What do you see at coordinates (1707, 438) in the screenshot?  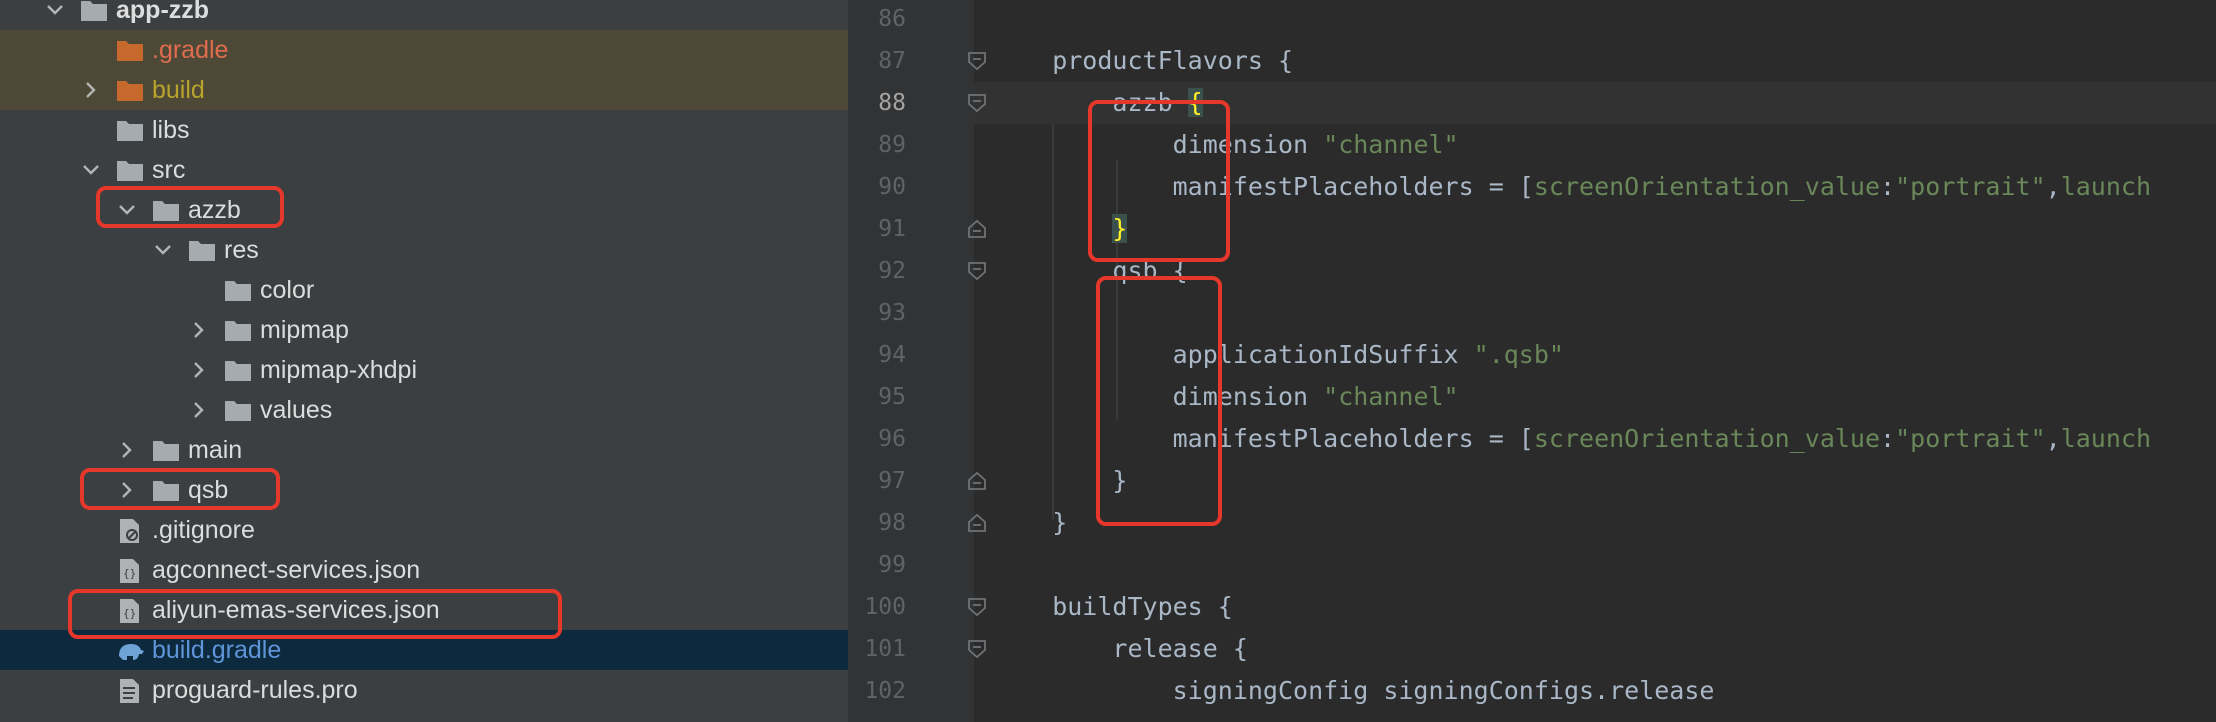 I see `string-token: screenOrientation_value` at bounding box center [1707, 438].